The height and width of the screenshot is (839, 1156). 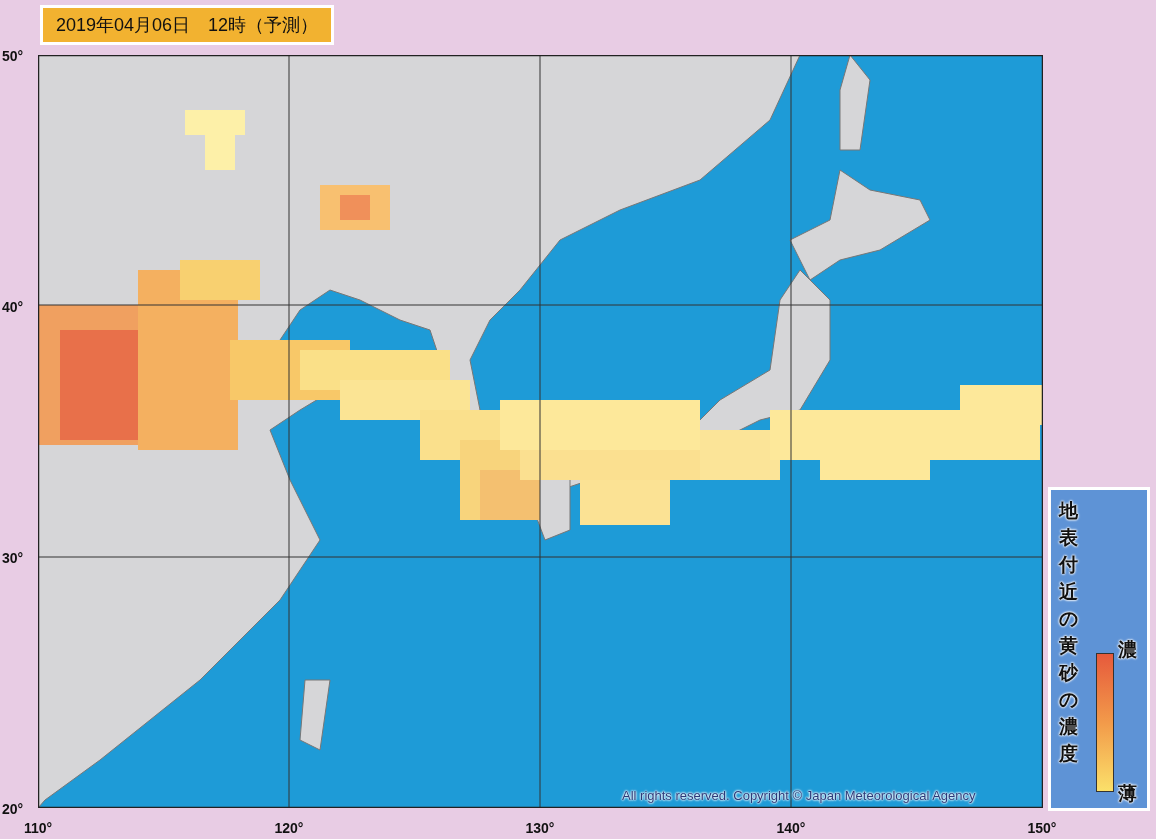 What do you see at coordinates (1127, 650) in the screenshot?
I see `high-label: 濃` at bounding box center [1127, 650].